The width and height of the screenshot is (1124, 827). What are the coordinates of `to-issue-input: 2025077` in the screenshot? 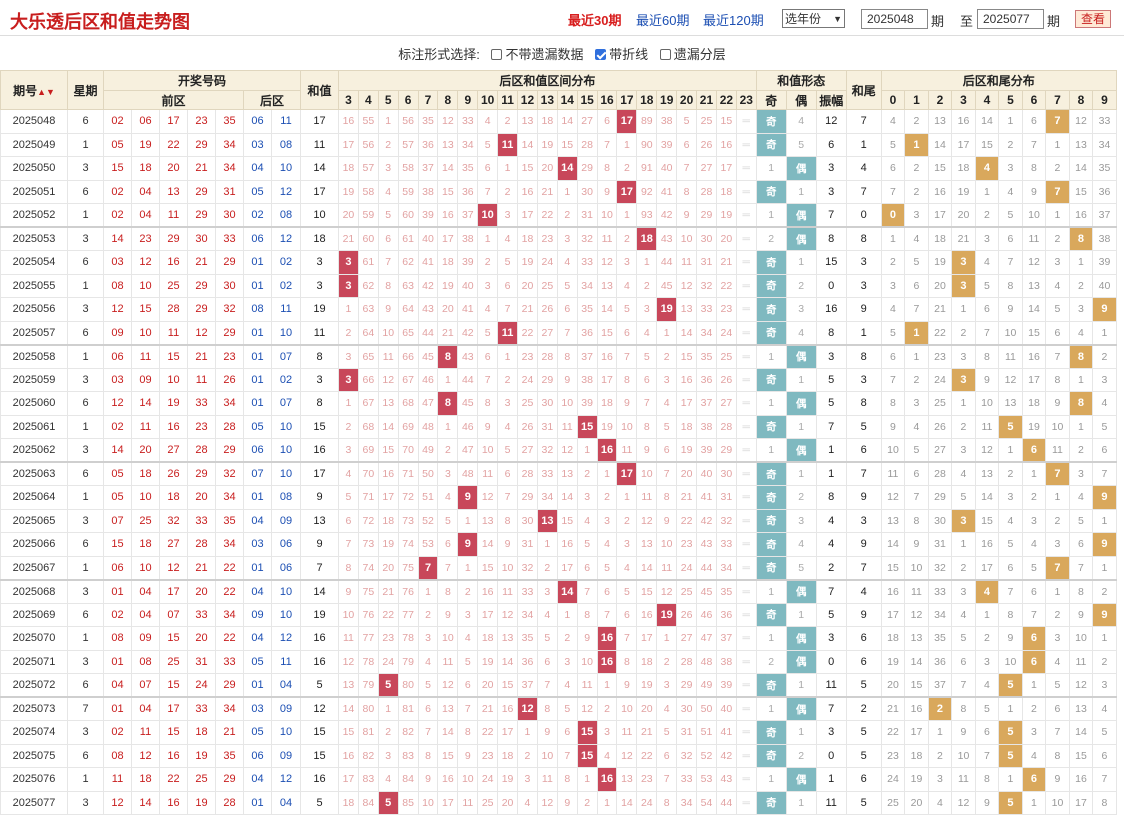 It's located at (1010, 19).